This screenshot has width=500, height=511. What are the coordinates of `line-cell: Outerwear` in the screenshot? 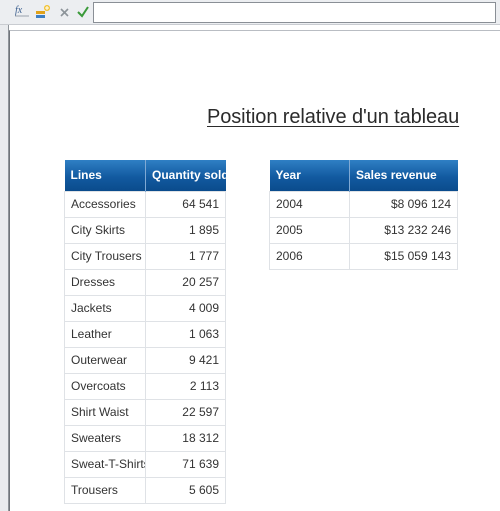 It's located at (105, 360).